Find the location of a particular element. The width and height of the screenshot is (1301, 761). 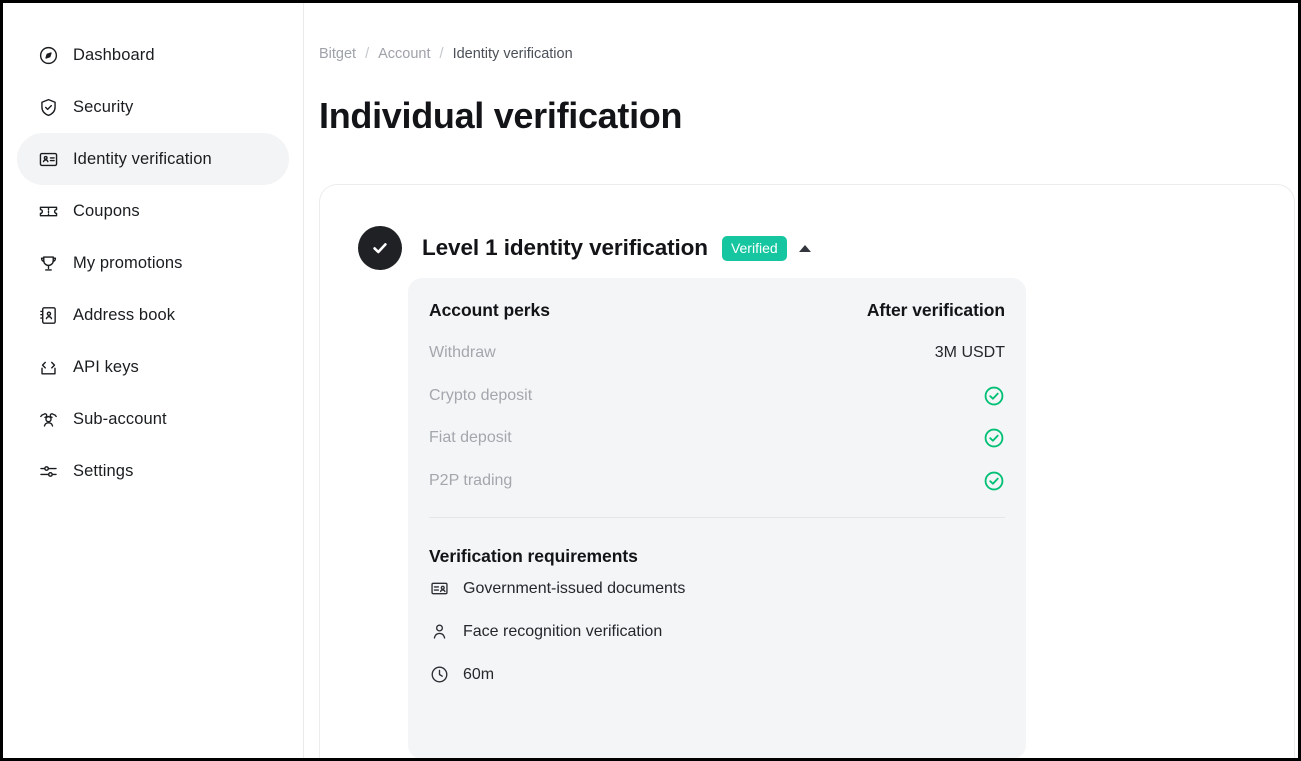

perk-label: Crypto deposit is located at coordinates (481, 395).